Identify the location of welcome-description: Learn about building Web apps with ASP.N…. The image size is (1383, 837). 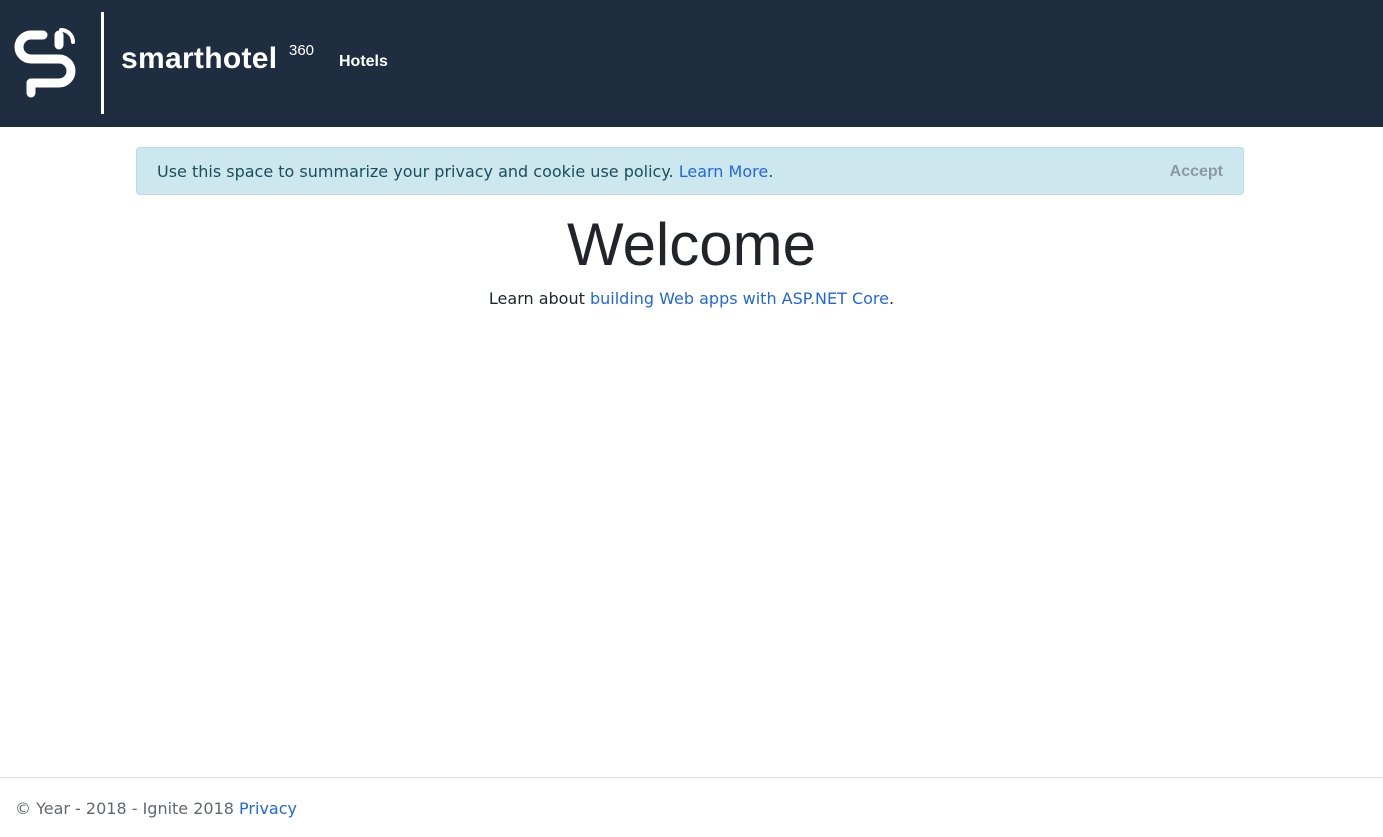
(691, 299).